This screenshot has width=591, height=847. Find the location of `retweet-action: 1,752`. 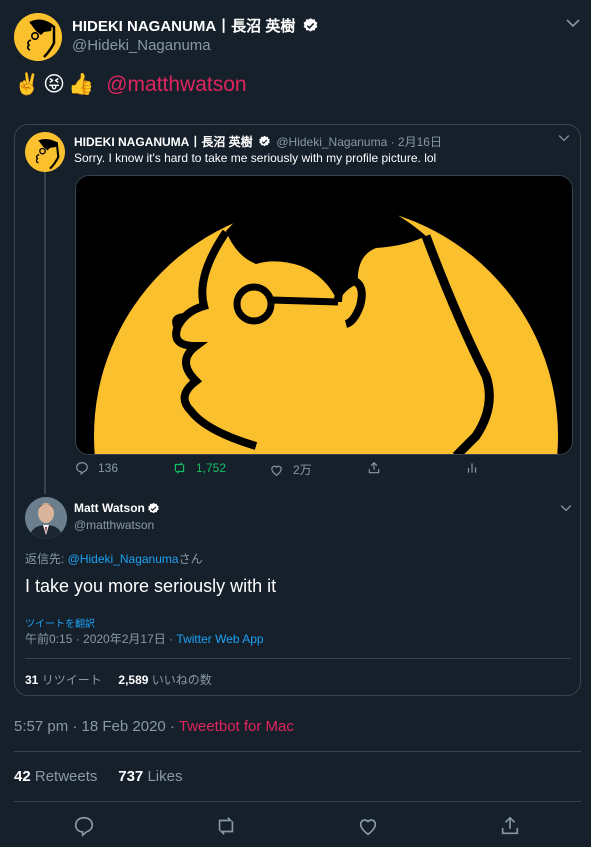

retweet-action: 1,752 is located at coordinates (199, 468).